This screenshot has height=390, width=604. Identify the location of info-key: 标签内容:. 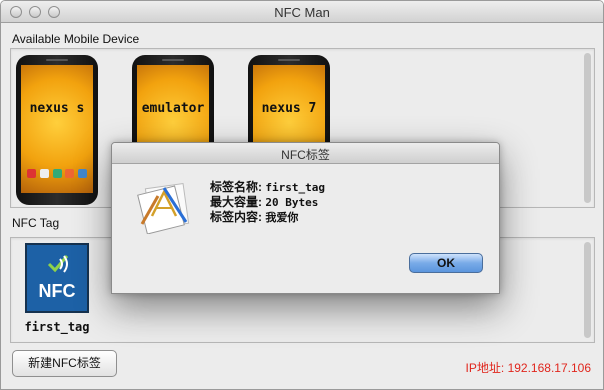
(236, 217).